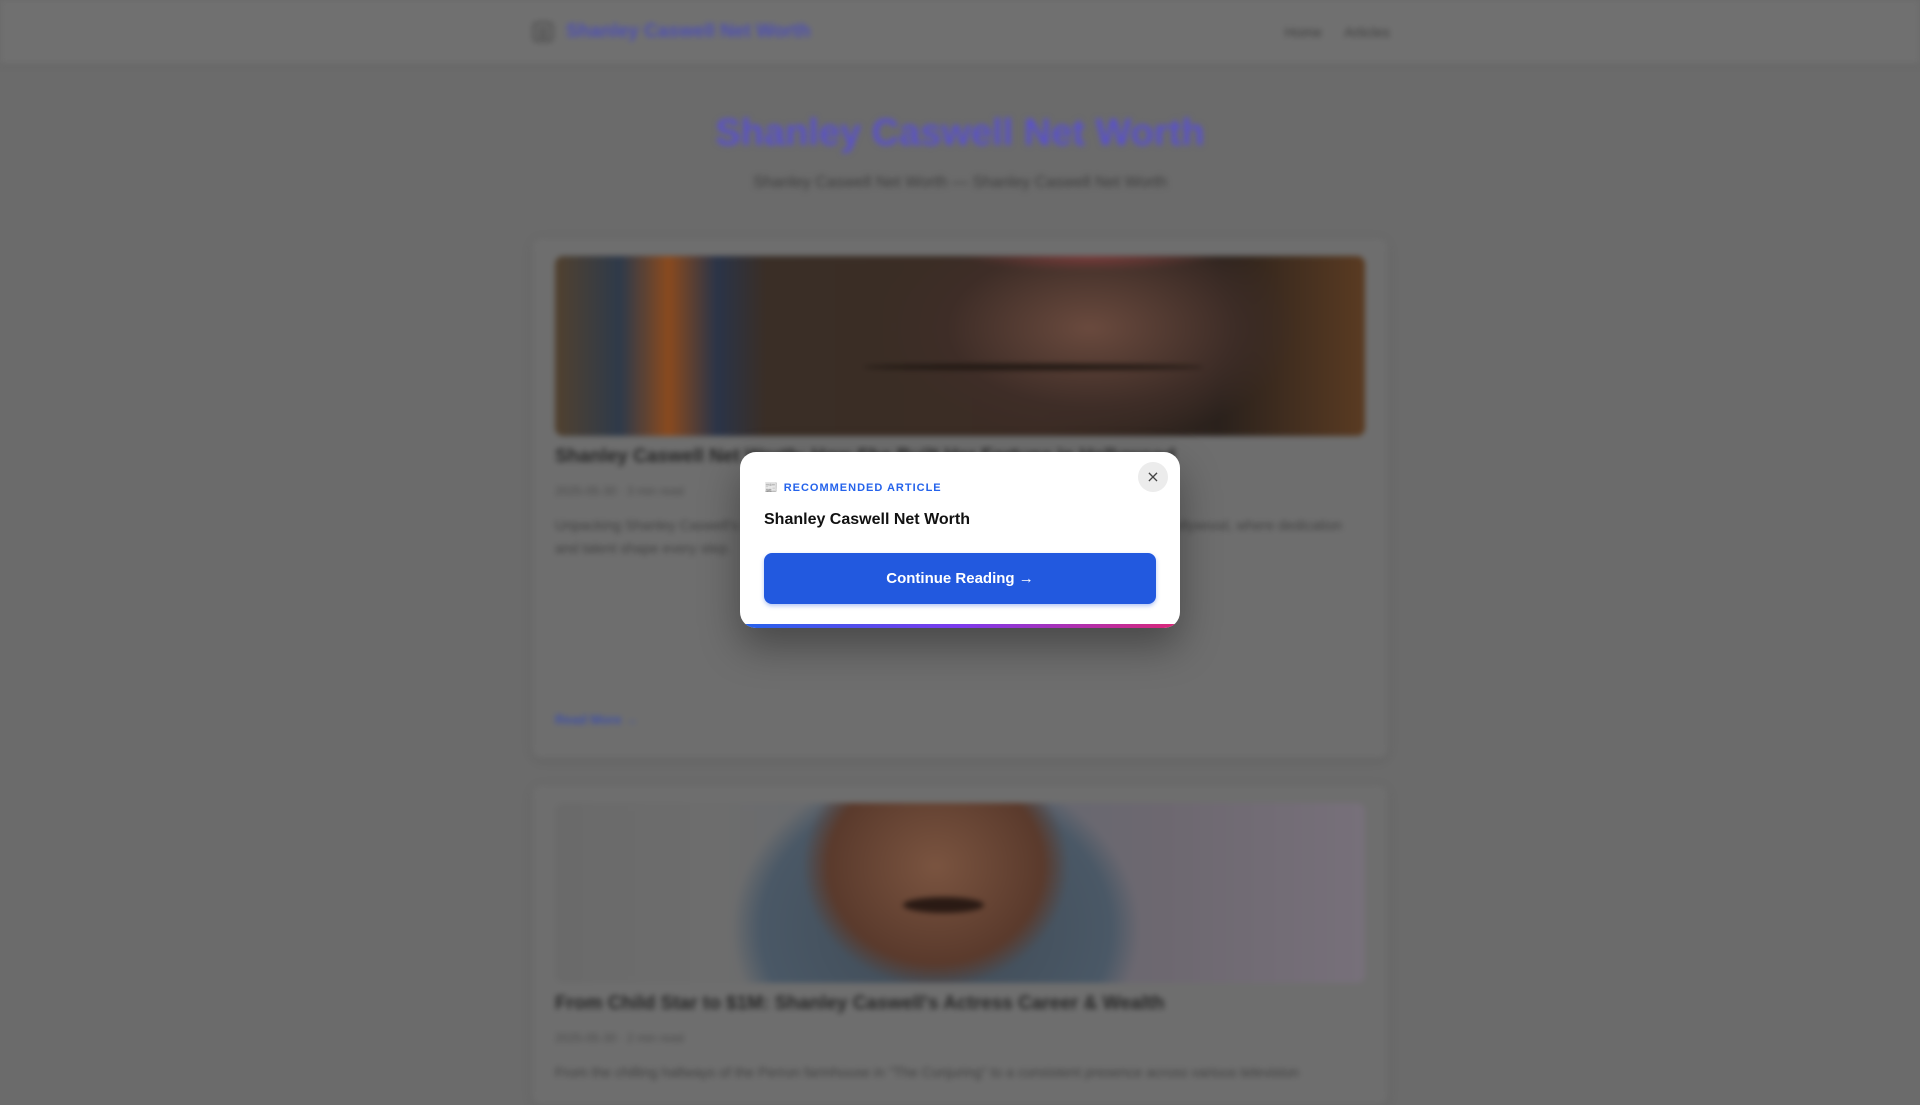 The width and height of the screenshot is (1920, 1105). I want to click on kicker-label: RECOMMENDED ARTICLE, so click(862, 488).